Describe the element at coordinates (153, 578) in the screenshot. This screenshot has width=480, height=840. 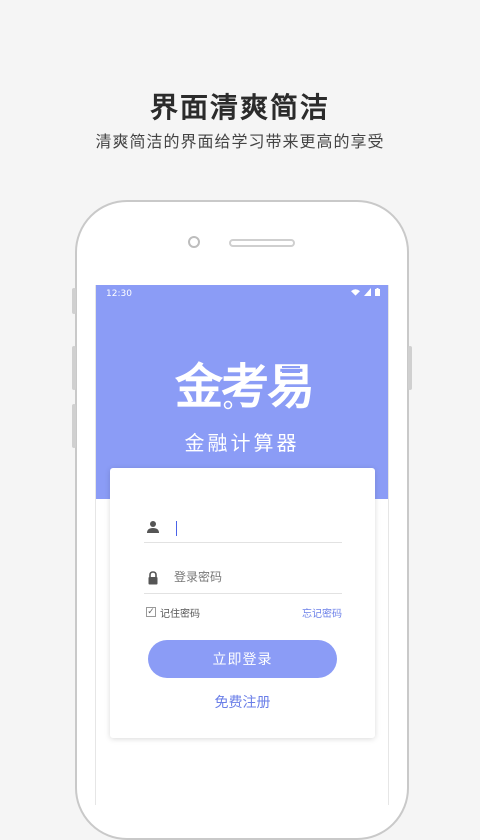
I see `lock-icon` at that location.